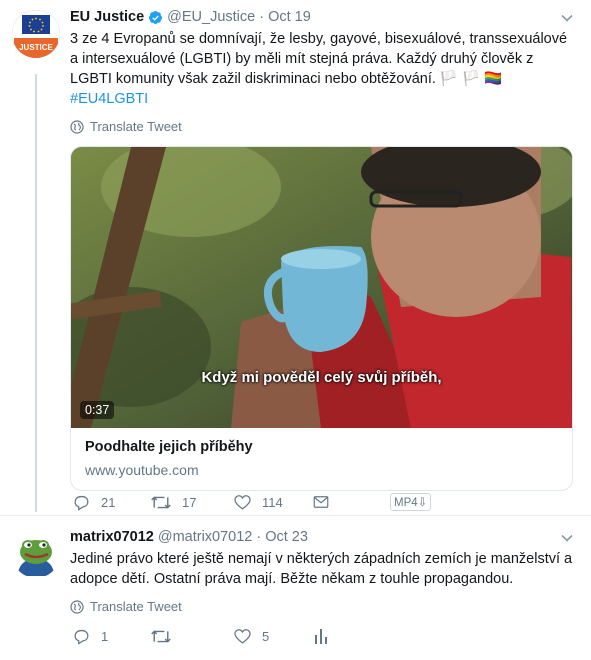 This screenshot has width=591, height=660. I want to click on verified-badge-icon, so click(156, 17).